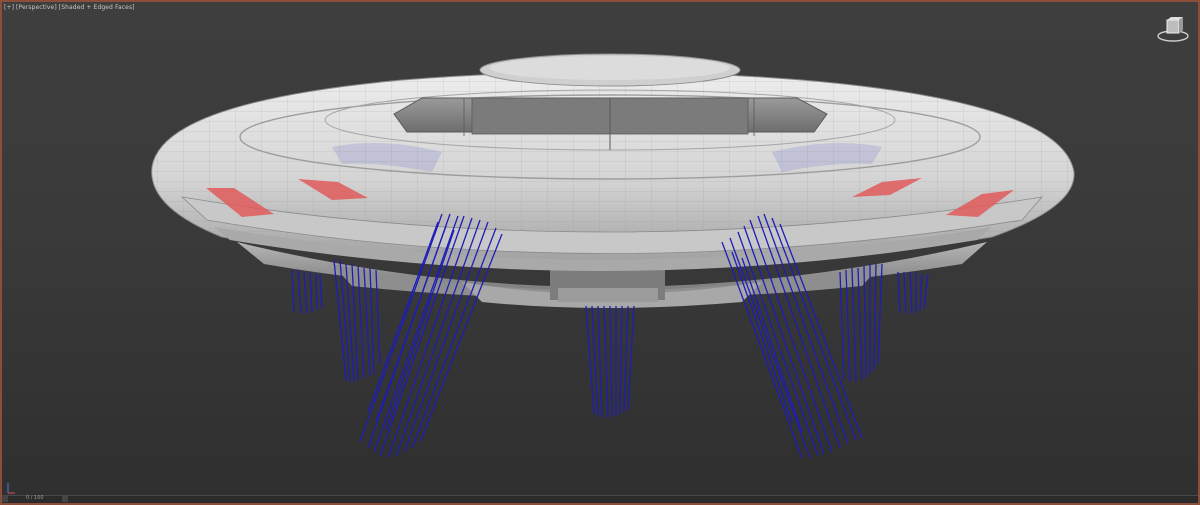 The height and width of the screenshot is (505, 1200). What do you see at coordinates (600, 499) in the screenshot?
I see `timeline-bar: 0 / 100` at bounding box center [600, 499].